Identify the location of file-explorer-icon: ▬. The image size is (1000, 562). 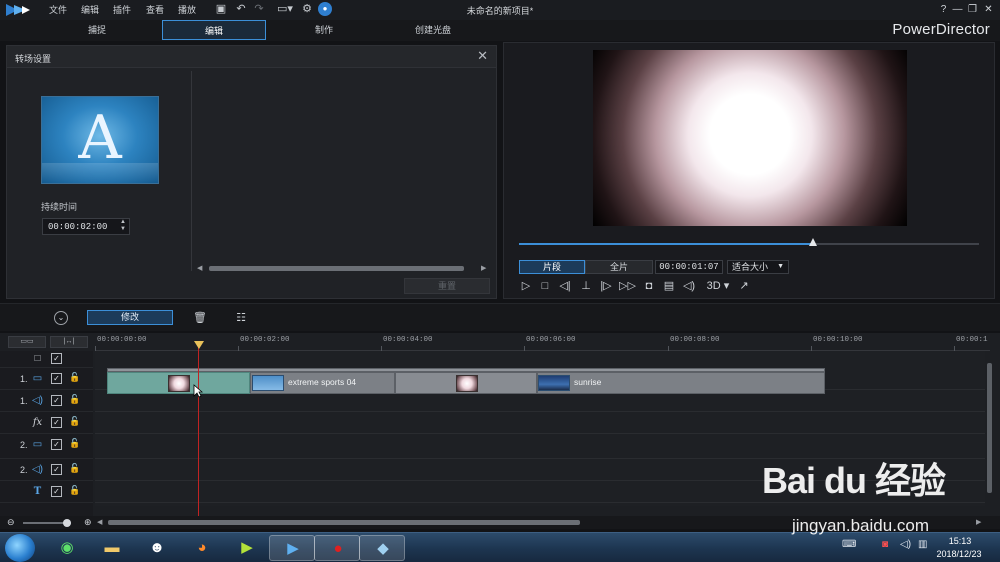
(112, 547).